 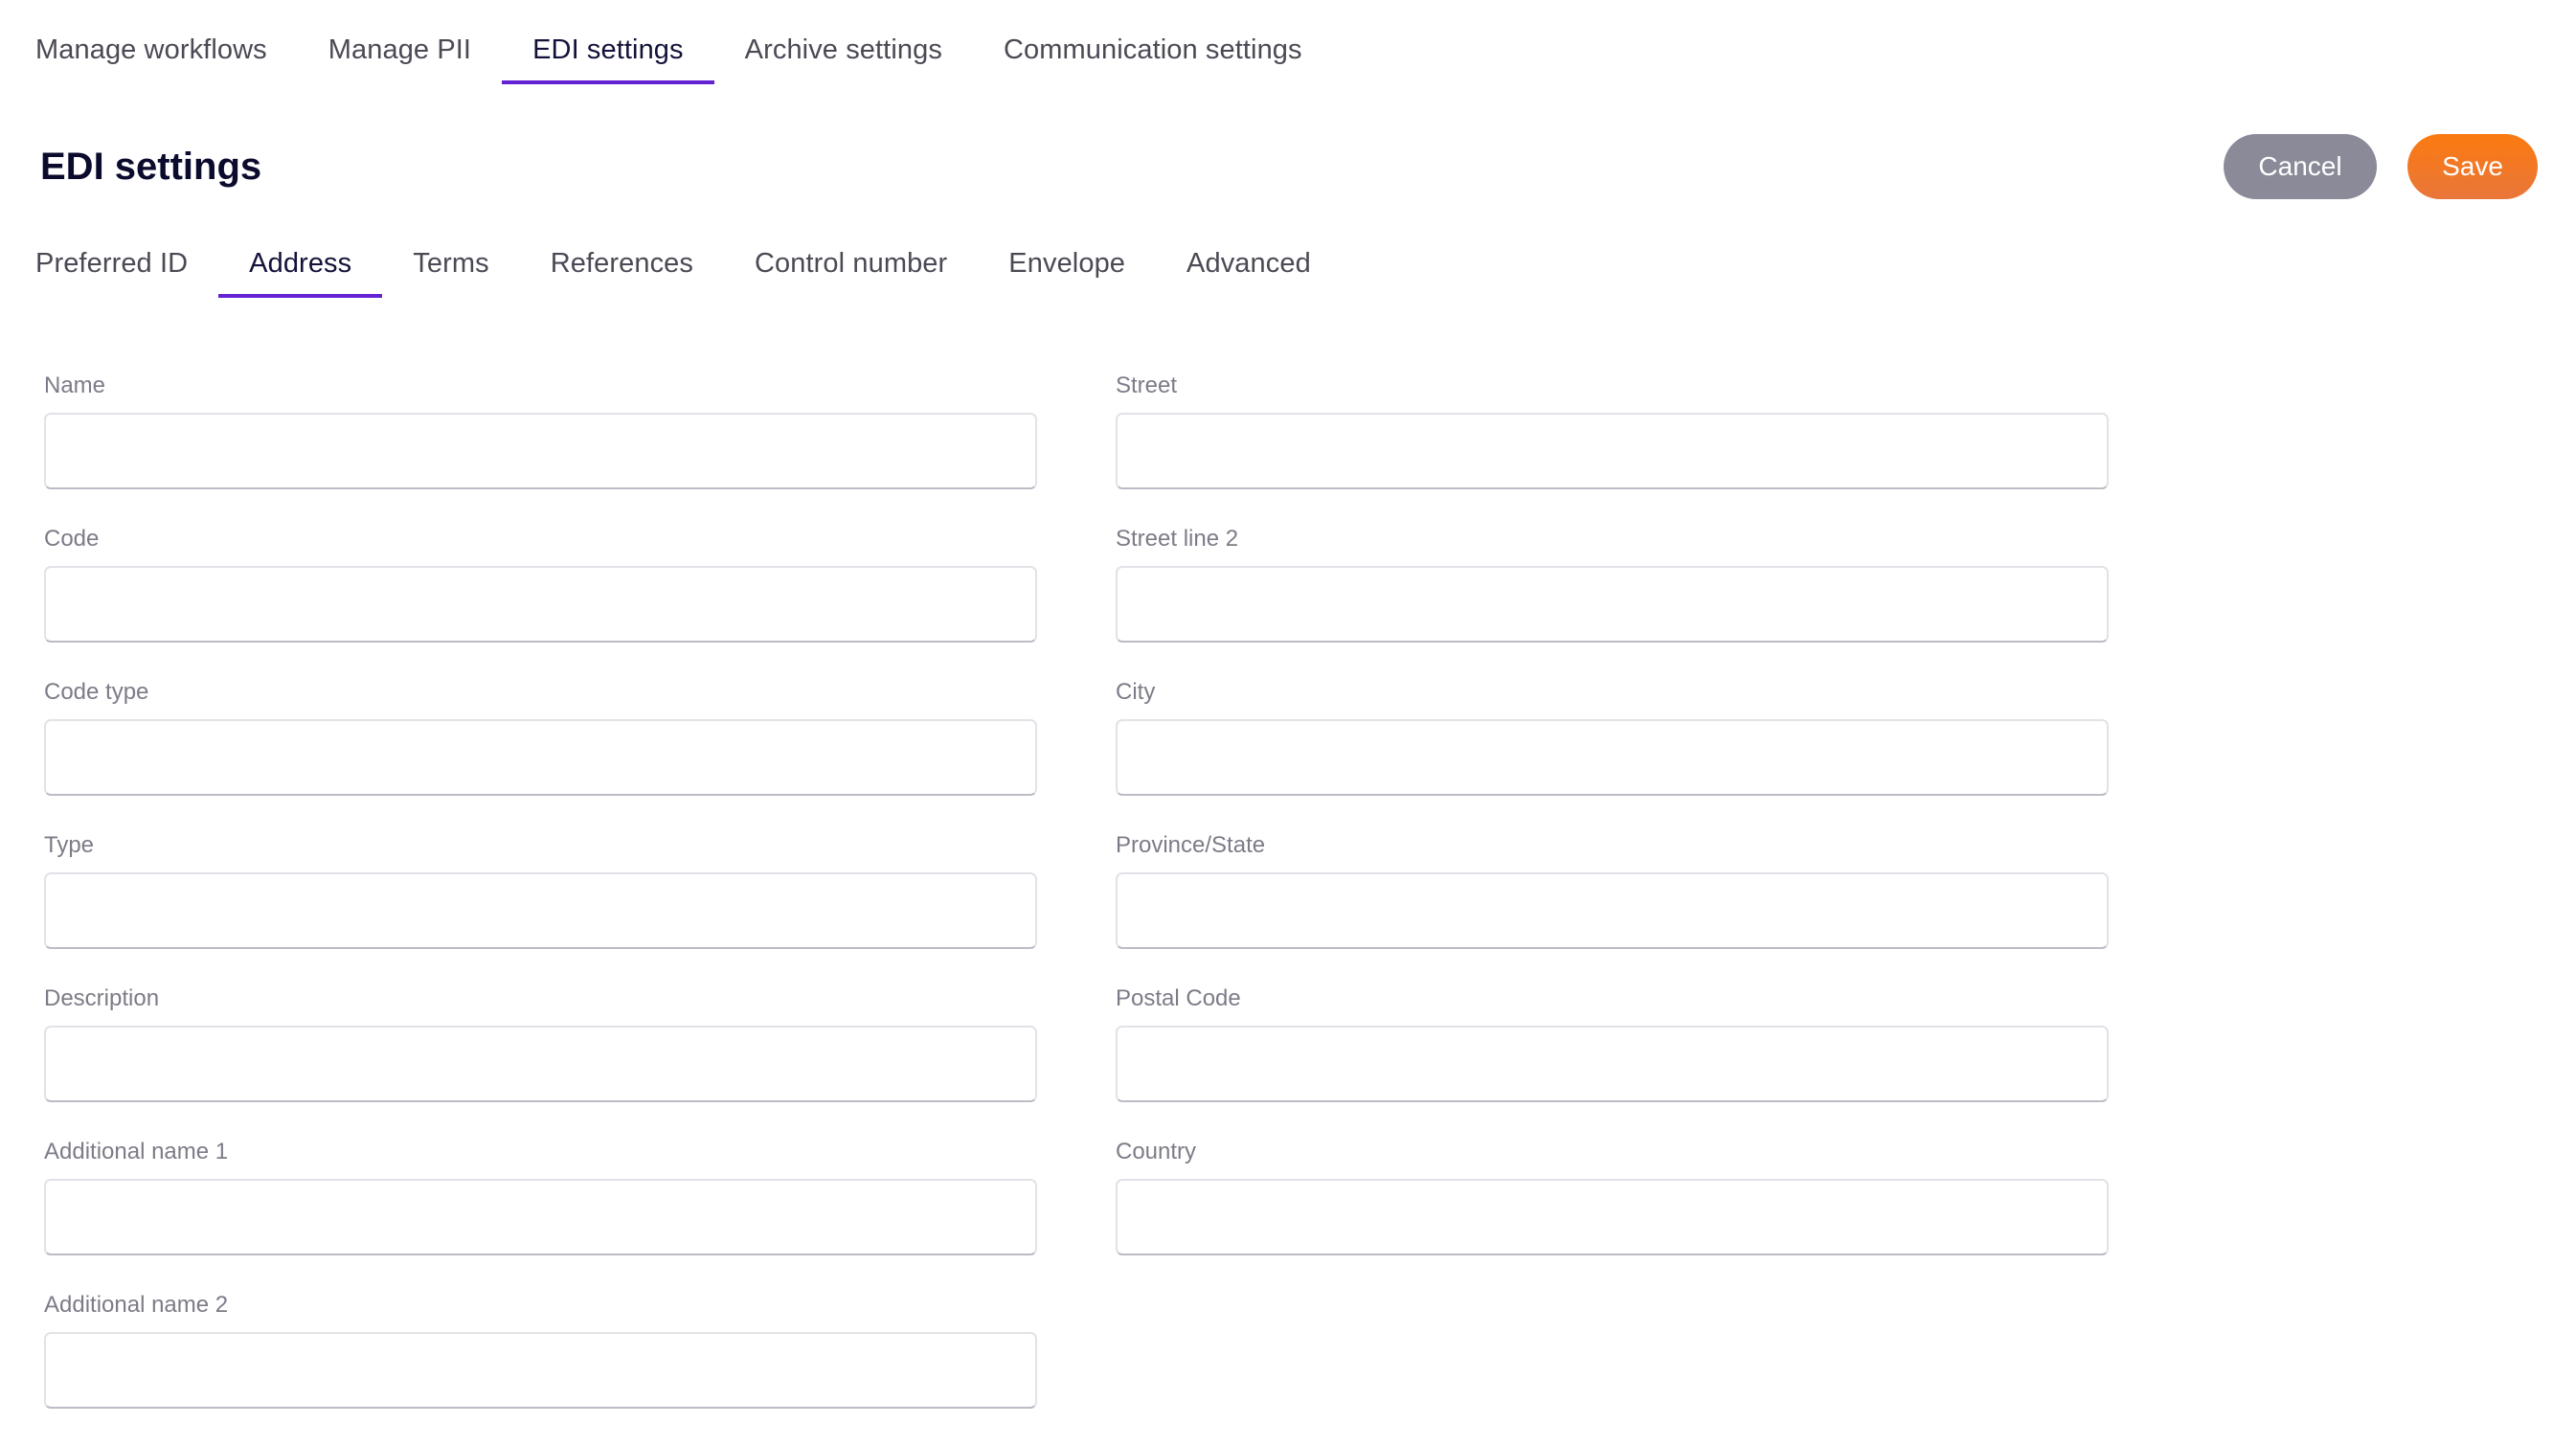 What do you see at coordinates (540, 758) in the screenshot?
I see `code-type-input` at bounding box center [540, 758].